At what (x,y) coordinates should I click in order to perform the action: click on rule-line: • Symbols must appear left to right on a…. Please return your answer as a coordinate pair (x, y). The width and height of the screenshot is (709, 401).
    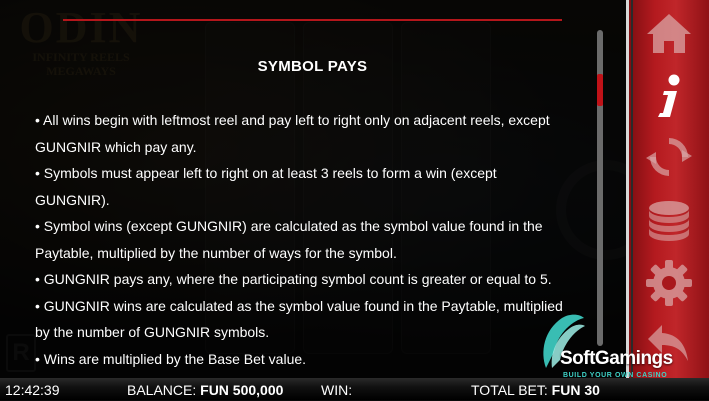
    Looking at the image, I should click on (266, 186).